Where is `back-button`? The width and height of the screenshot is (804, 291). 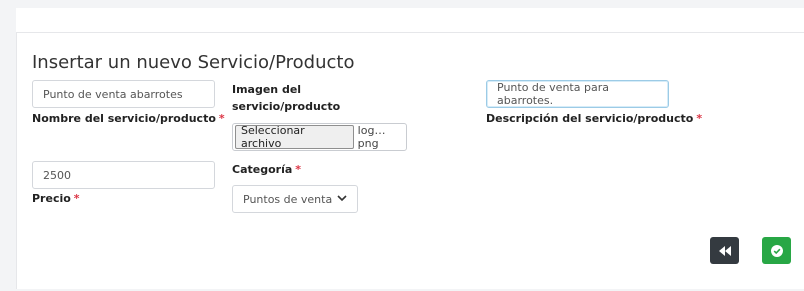
back-button is located at coordinates (724, 250).